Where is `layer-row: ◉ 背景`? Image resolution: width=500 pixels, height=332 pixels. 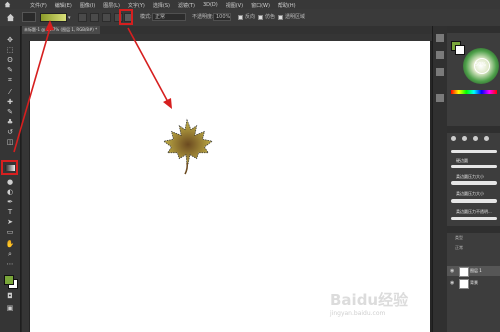
layer-row: ◉ 背景 is located at coordinates (473, 283).